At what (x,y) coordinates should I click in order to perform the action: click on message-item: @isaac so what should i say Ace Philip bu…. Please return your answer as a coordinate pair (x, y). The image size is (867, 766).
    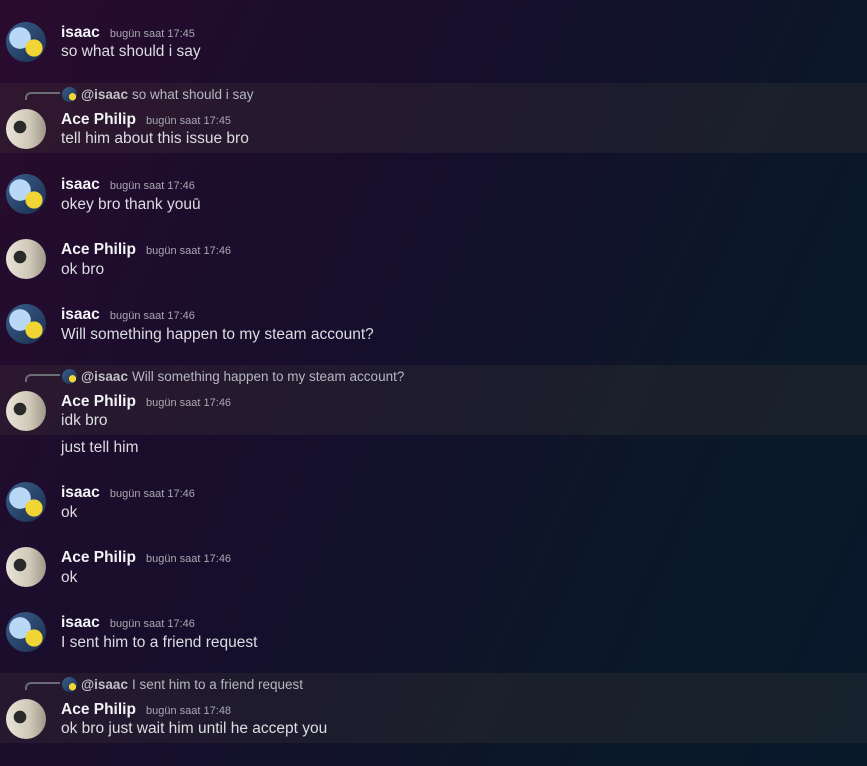
    Looking at the image, I should click on (433, 118).